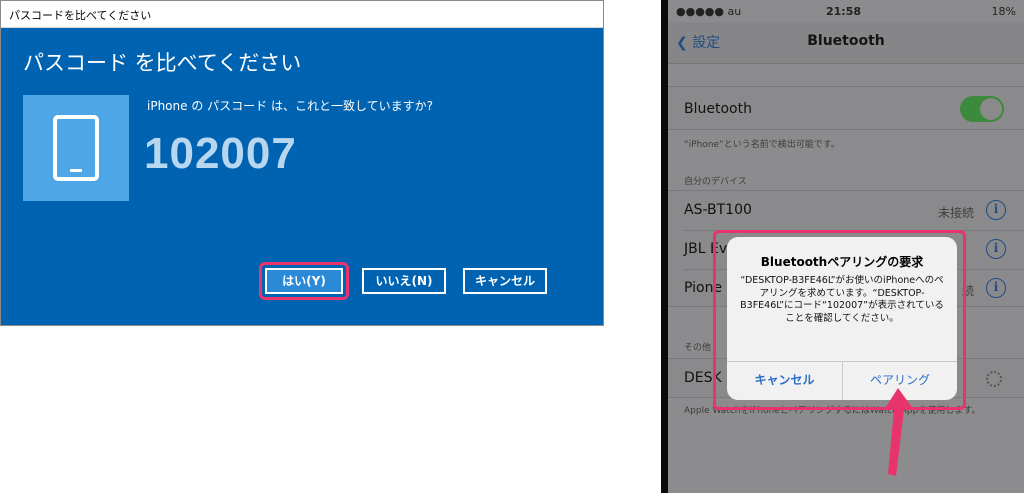 This screenshot has height=493, width=1024. What do you see at coordinates (302, 14) in the screenshot?
I see `dialog-titlebar: パスコードを比べてください` at bounding box center [302, 14].